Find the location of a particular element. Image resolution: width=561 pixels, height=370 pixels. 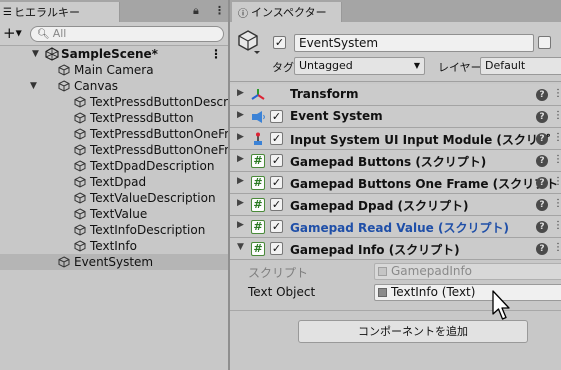

hierarchy-tab-bar: ☰ ヒエラルキー 🔒︎ ⋮ is located at coordinates (114, 11).